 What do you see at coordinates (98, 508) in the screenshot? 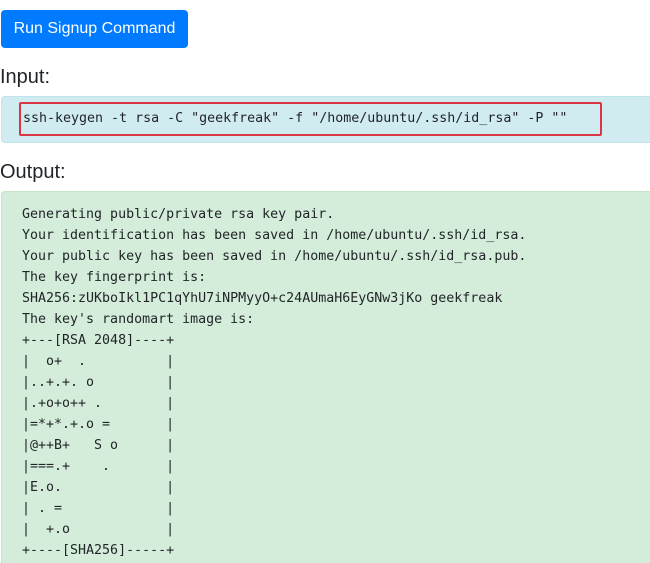
I see `output-line: | . = |` at bounding box center [98, 508].